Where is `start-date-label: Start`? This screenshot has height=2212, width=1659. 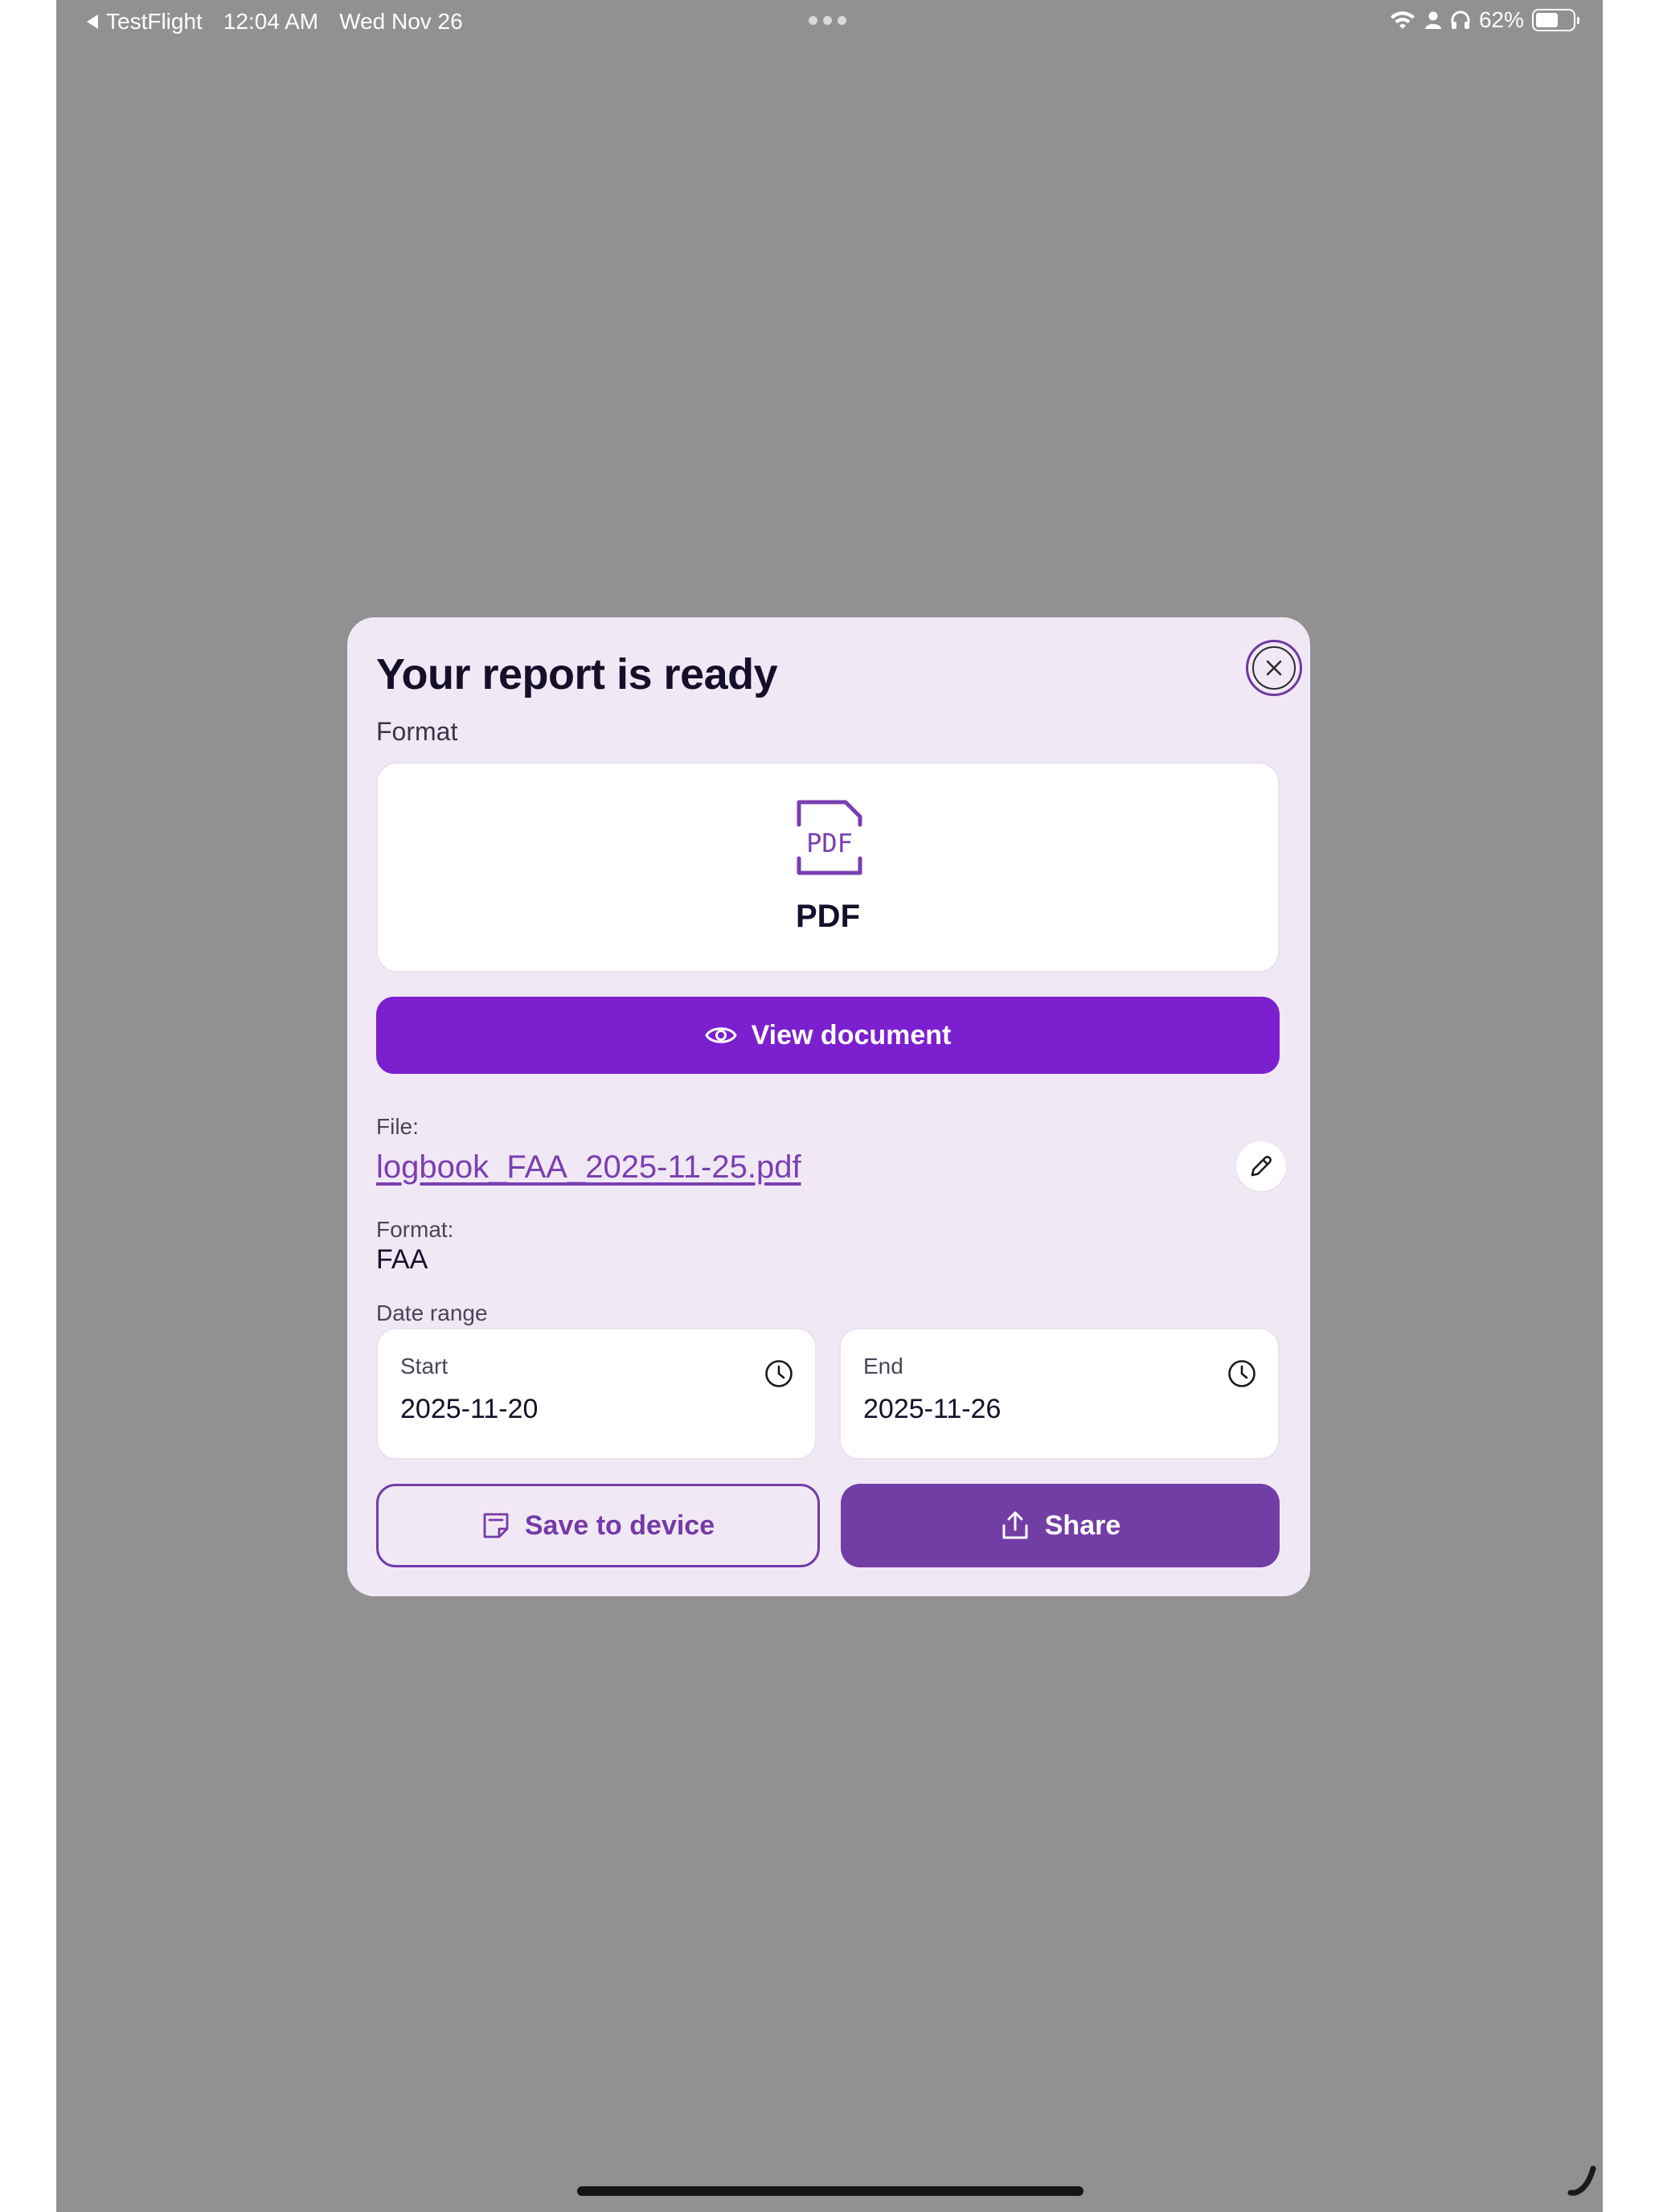 start-date-label: Start is located at coordinates (424, 1366).